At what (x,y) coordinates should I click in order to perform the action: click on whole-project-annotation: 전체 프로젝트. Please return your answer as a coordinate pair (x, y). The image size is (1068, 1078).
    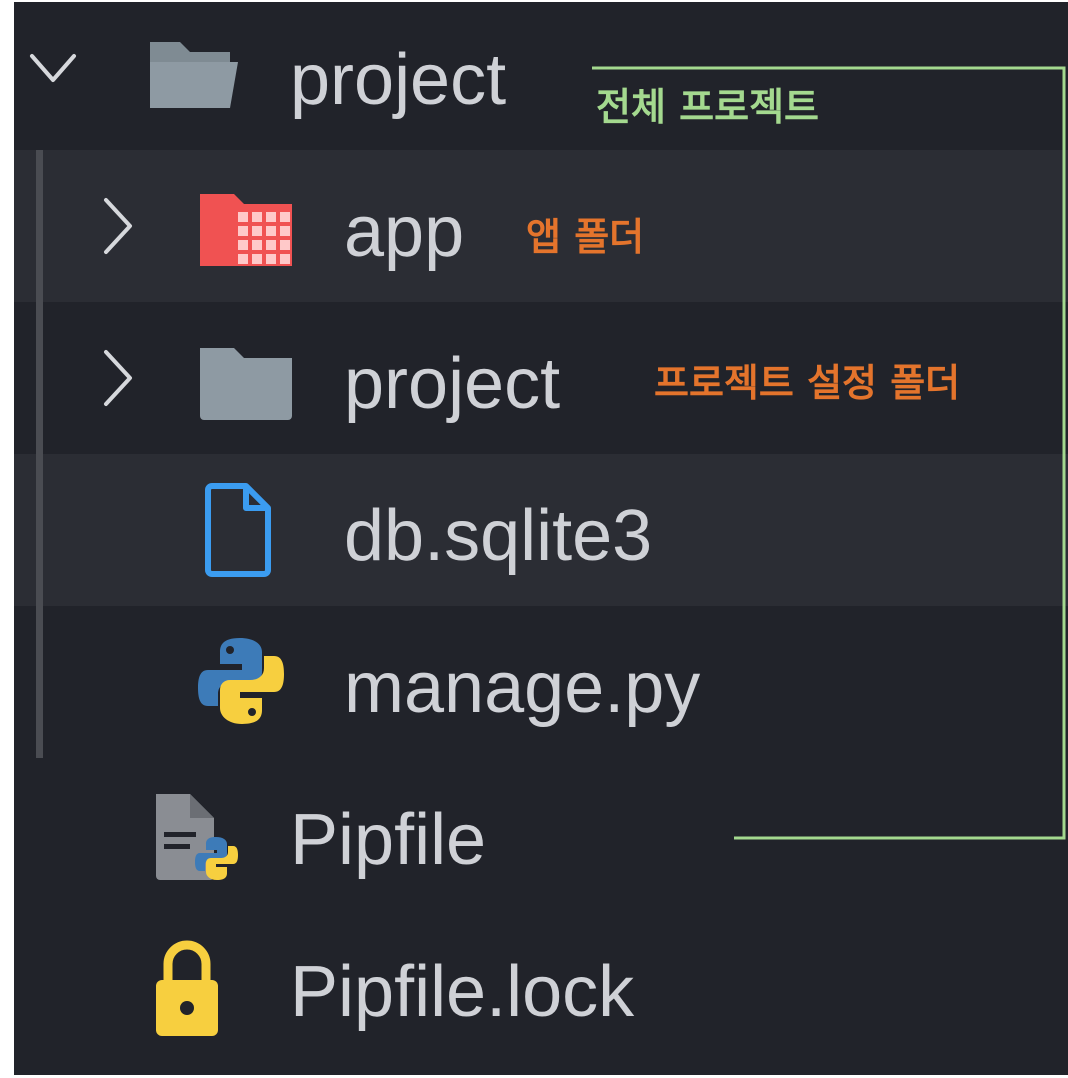
    Looking at the image, I should click on (707, 107).